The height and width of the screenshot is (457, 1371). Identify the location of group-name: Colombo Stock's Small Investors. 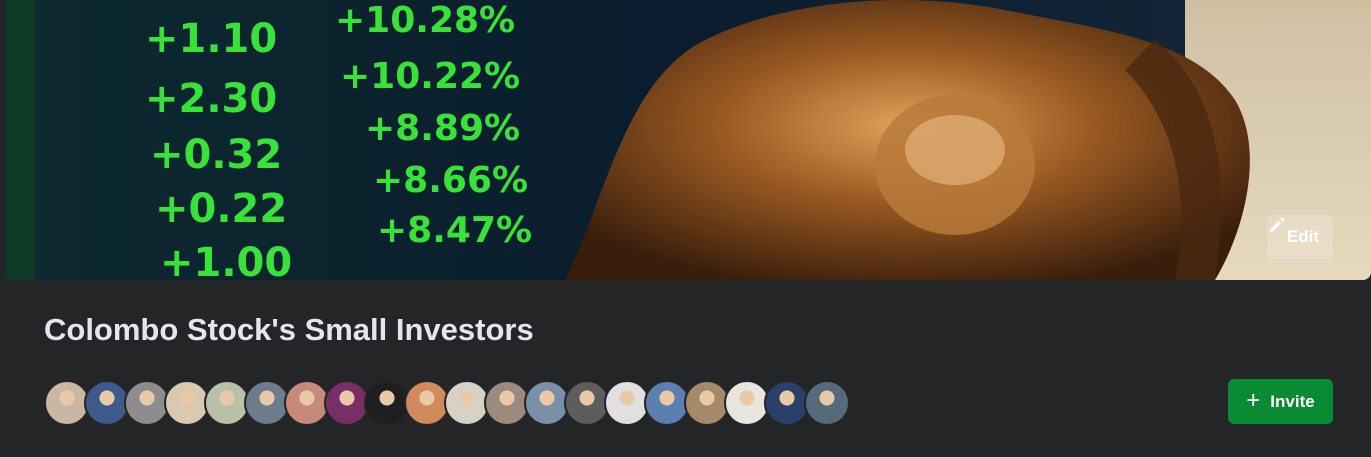
(289, 329).